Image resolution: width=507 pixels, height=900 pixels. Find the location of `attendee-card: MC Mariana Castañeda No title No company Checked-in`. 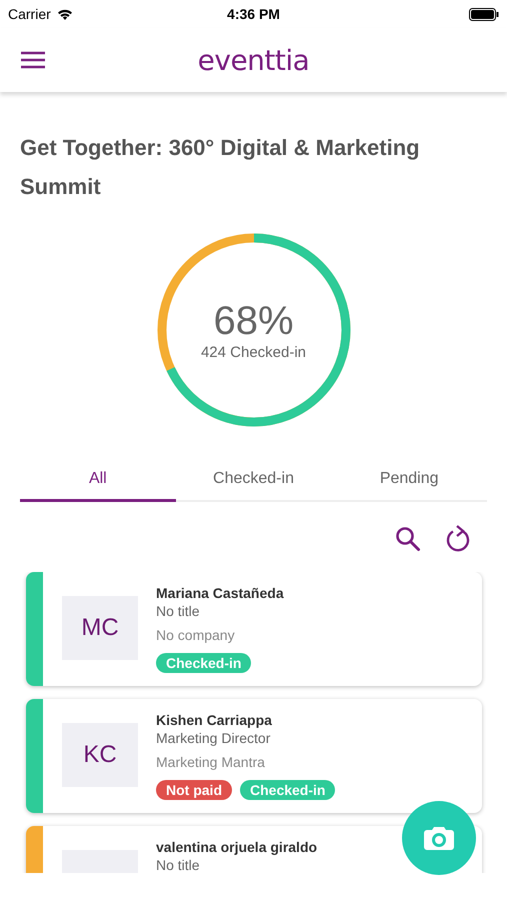

attendee-card: MC Mariana Castañeda No title No company Checked-in is located at coordinates (254, 629).